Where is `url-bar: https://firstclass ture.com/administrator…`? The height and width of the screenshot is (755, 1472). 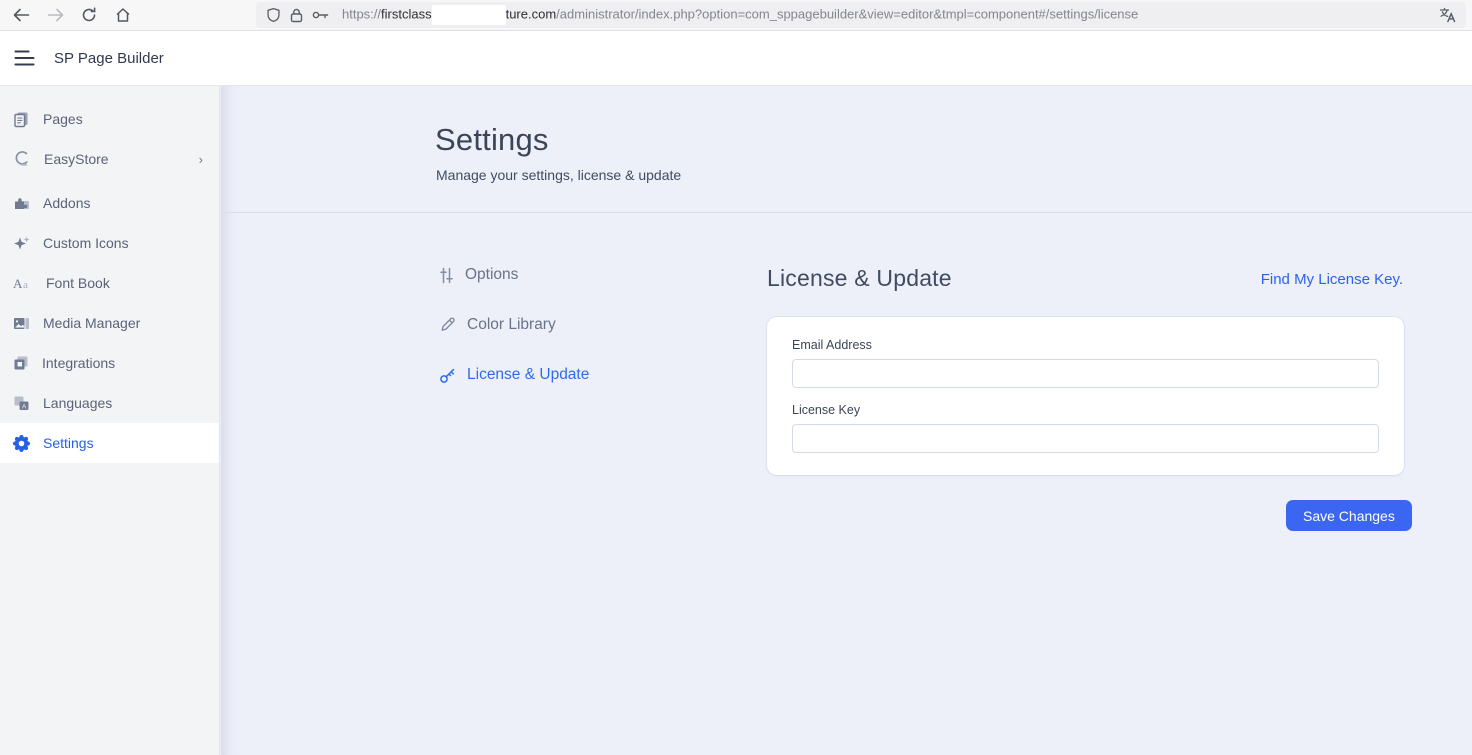 url-bar: https://firstclass ture.com/administrator… is located at coordinates (861, 15).